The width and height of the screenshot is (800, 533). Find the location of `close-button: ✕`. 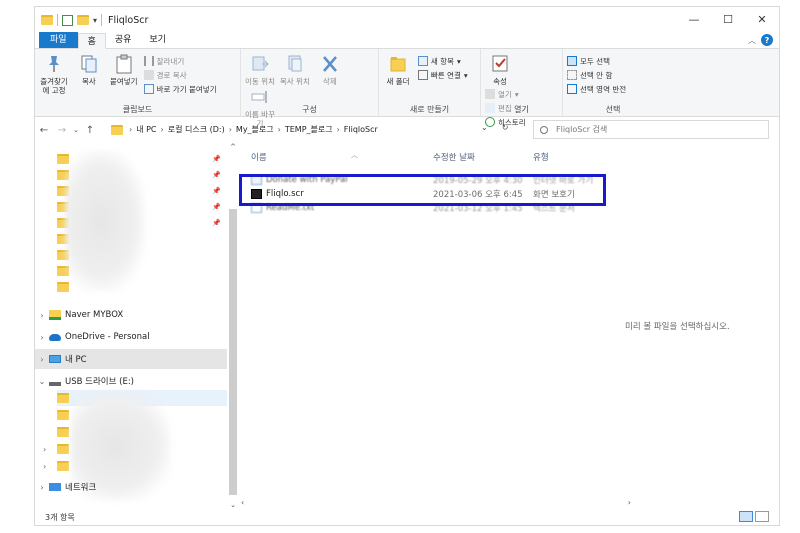

close-button: ✕ is located at coordinates (762, 19).